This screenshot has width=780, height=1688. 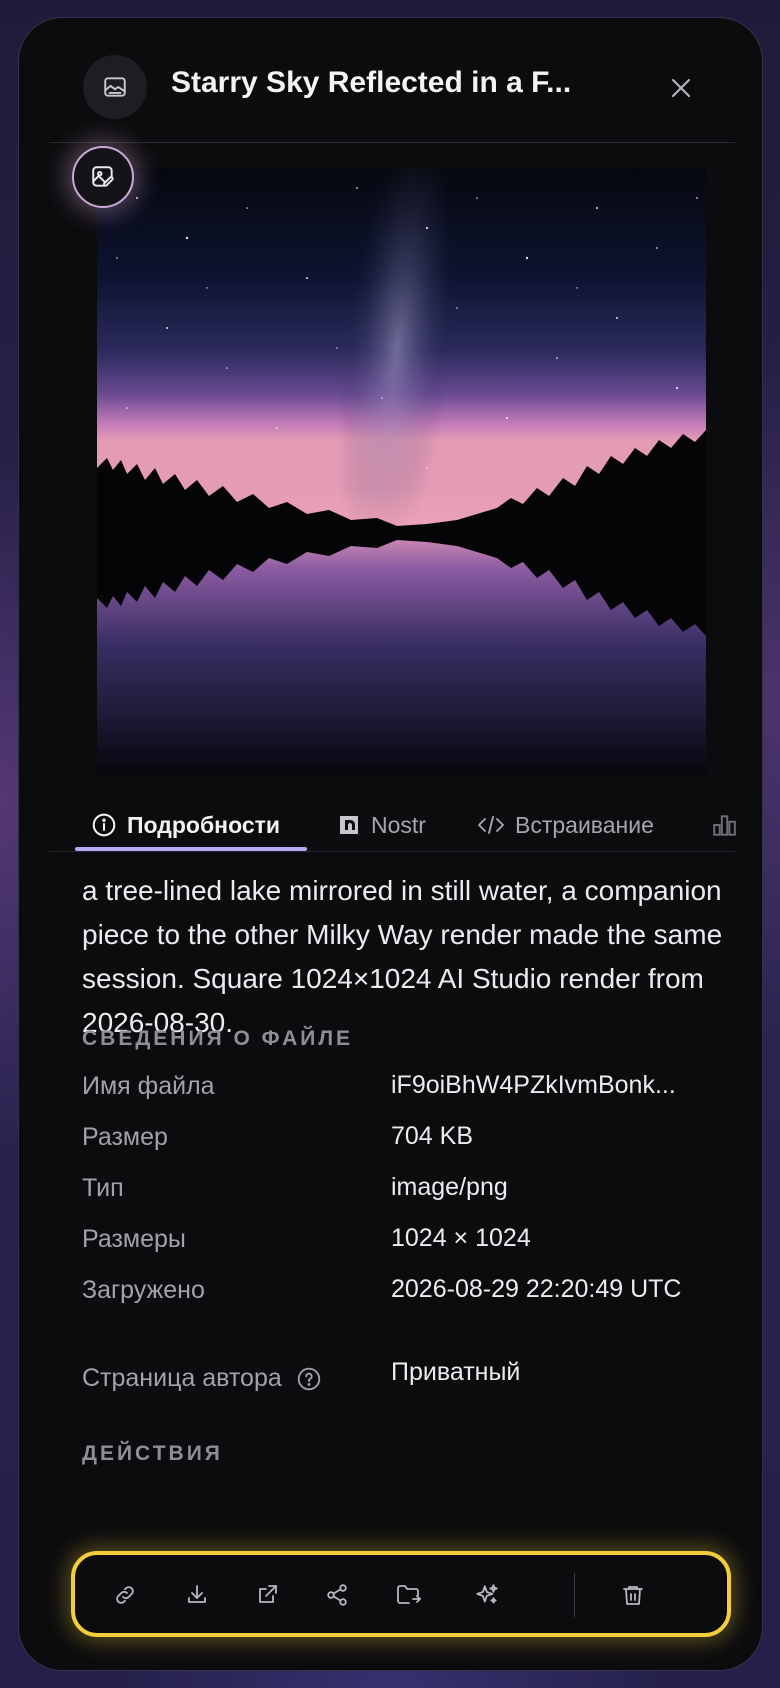 I want to click on author-page-label-row: Страница автора, so click(x=202, y=1378).